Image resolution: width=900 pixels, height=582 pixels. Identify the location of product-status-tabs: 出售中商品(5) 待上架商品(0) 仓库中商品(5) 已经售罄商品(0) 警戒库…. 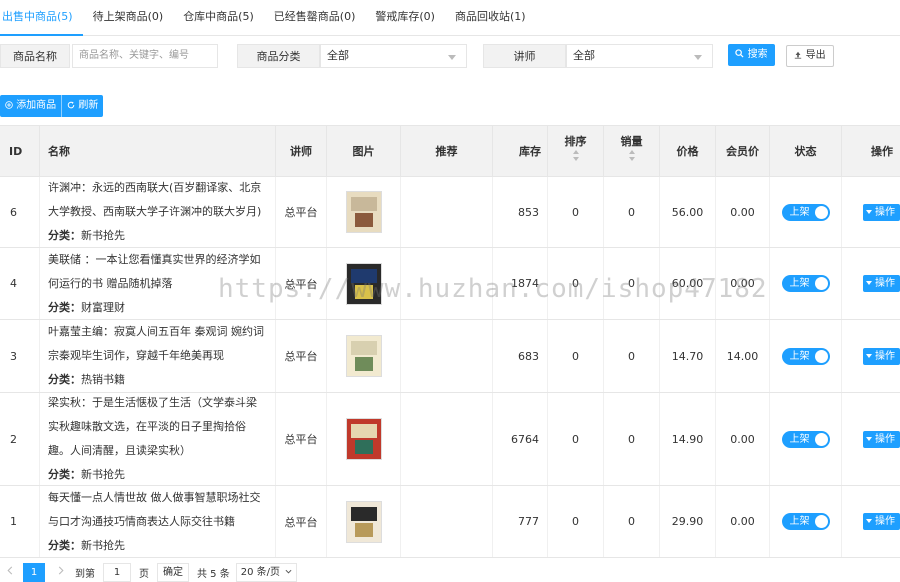
(450, 18).